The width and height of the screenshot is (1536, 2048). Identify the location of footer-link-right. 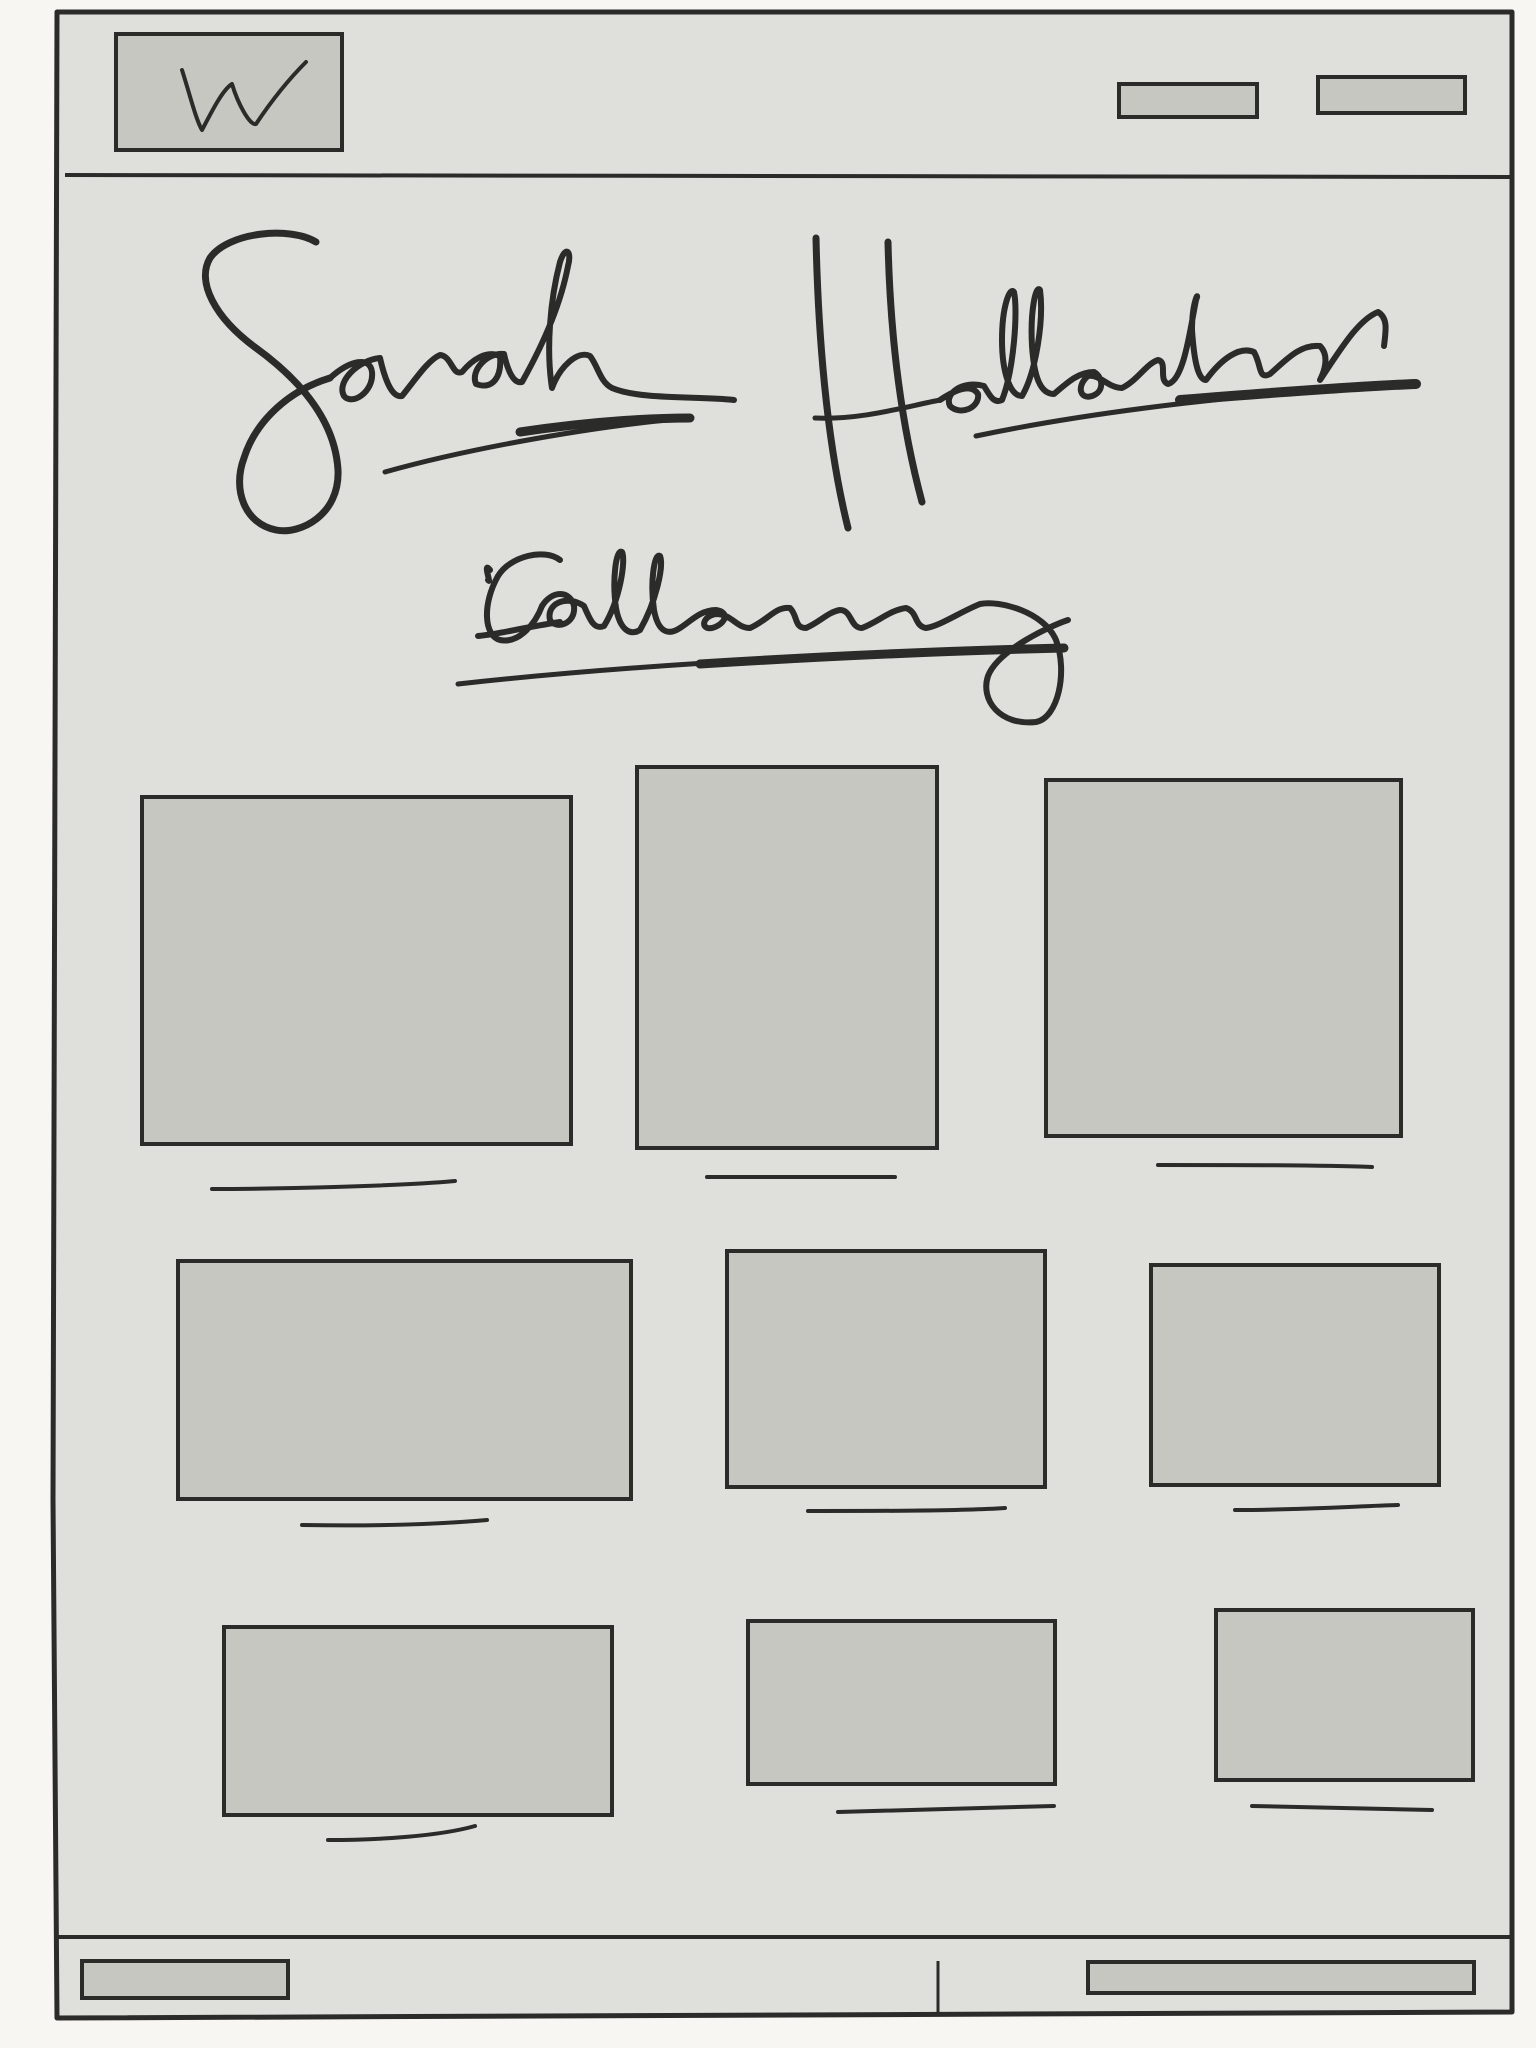
(1281, 1977).